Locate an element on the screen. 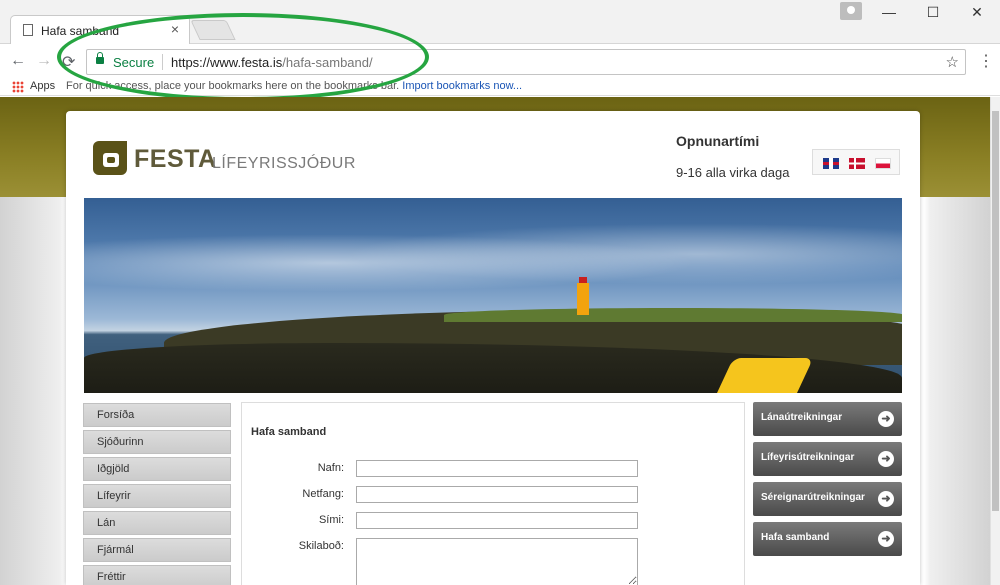 The image size is (1000, 585). private-pension-calculations-label: Séreignarútreikningar is located at coordinates (813, 497).